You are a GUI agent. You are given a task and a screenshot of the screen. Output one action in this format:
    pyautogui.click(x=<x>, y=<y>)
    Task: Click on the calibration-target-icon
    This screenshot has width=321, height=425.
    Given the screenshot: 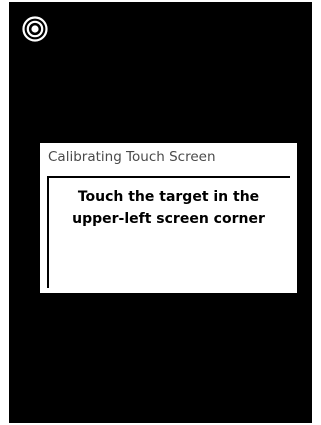 What is the action you would take?
    pyautogui.click(x=35, y=29)
    